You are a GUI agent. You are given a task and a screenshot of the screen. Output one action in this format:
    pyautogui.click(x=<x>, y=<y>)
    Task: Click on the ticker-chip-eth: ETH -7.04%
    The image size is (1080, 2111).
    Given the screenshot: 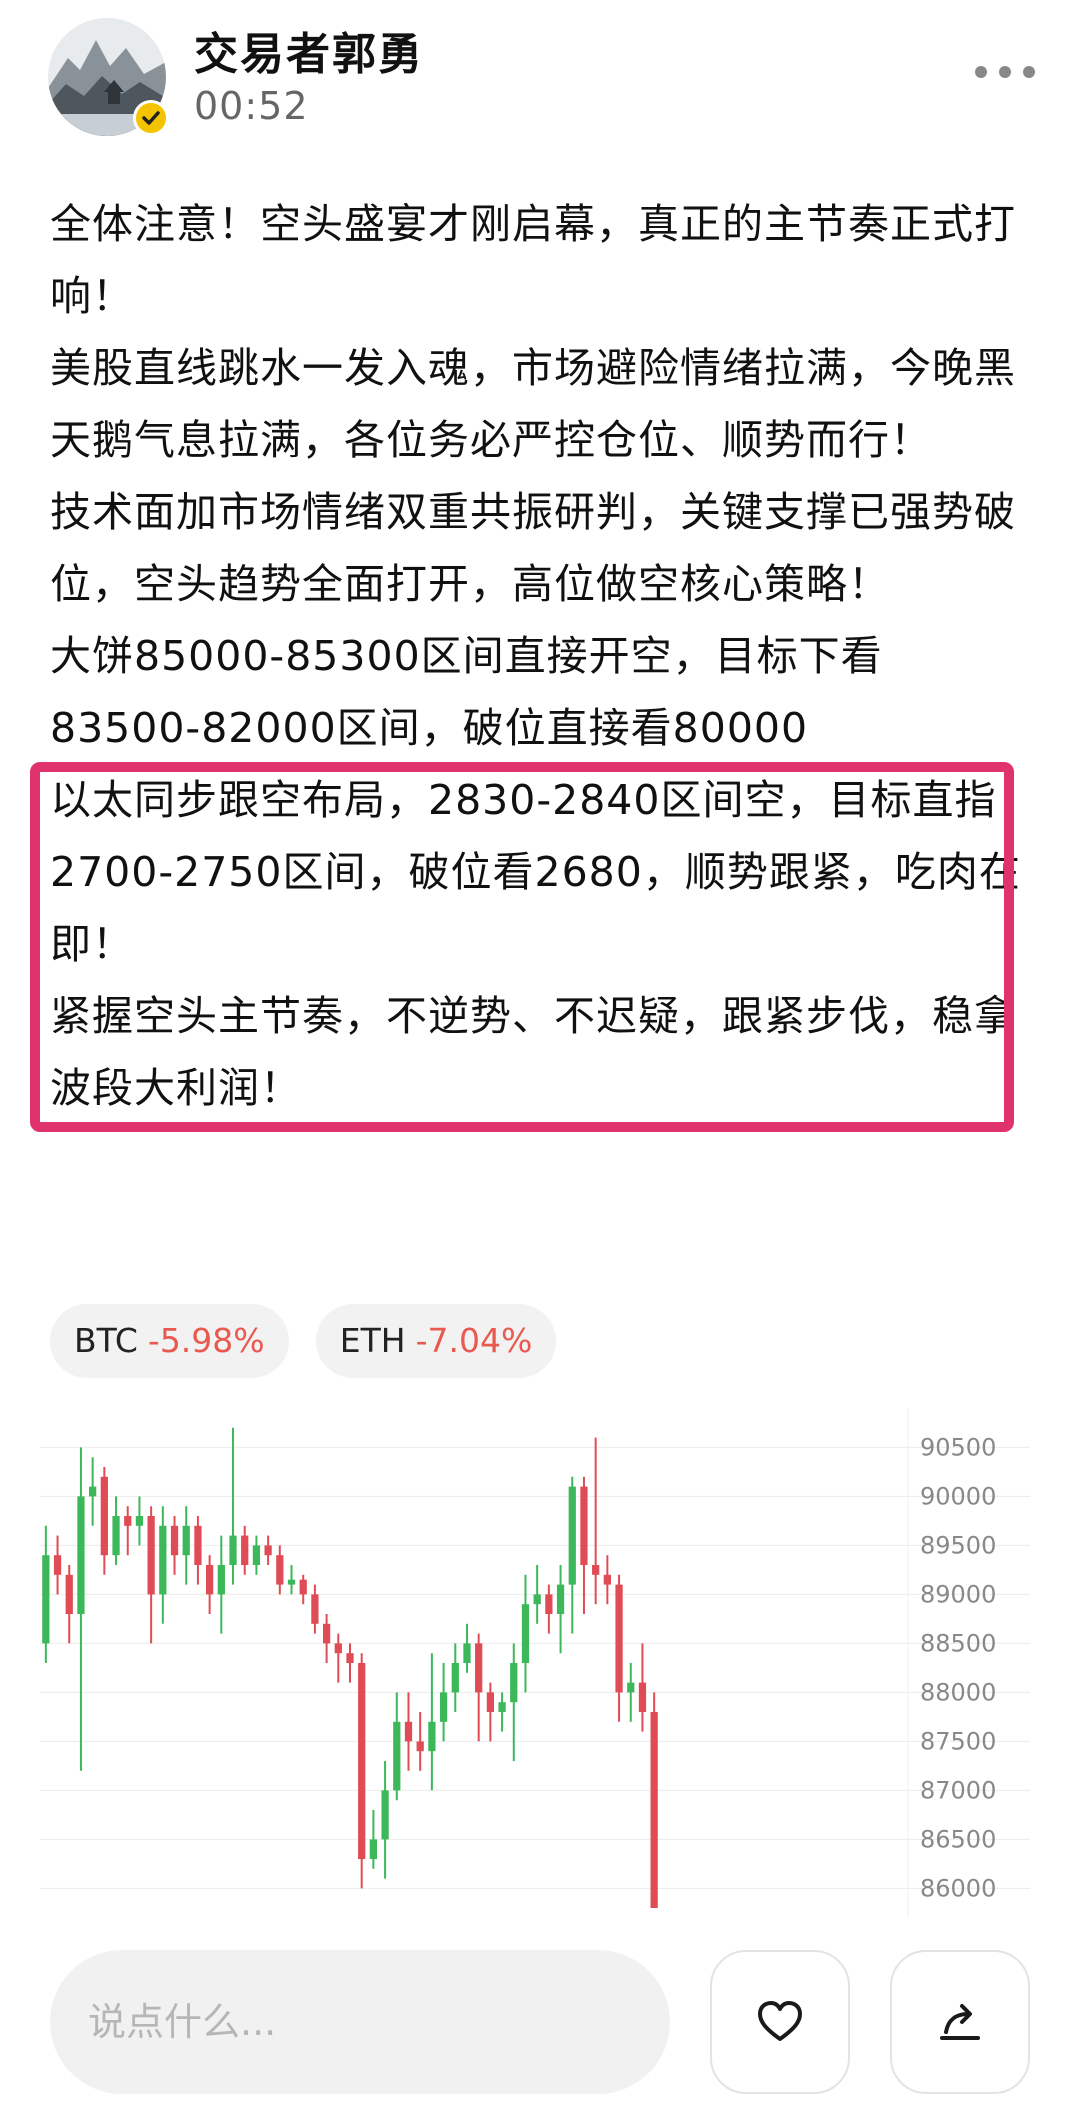 What is the action you would take?
    pyautogui.click(x=436, y=1341)
    